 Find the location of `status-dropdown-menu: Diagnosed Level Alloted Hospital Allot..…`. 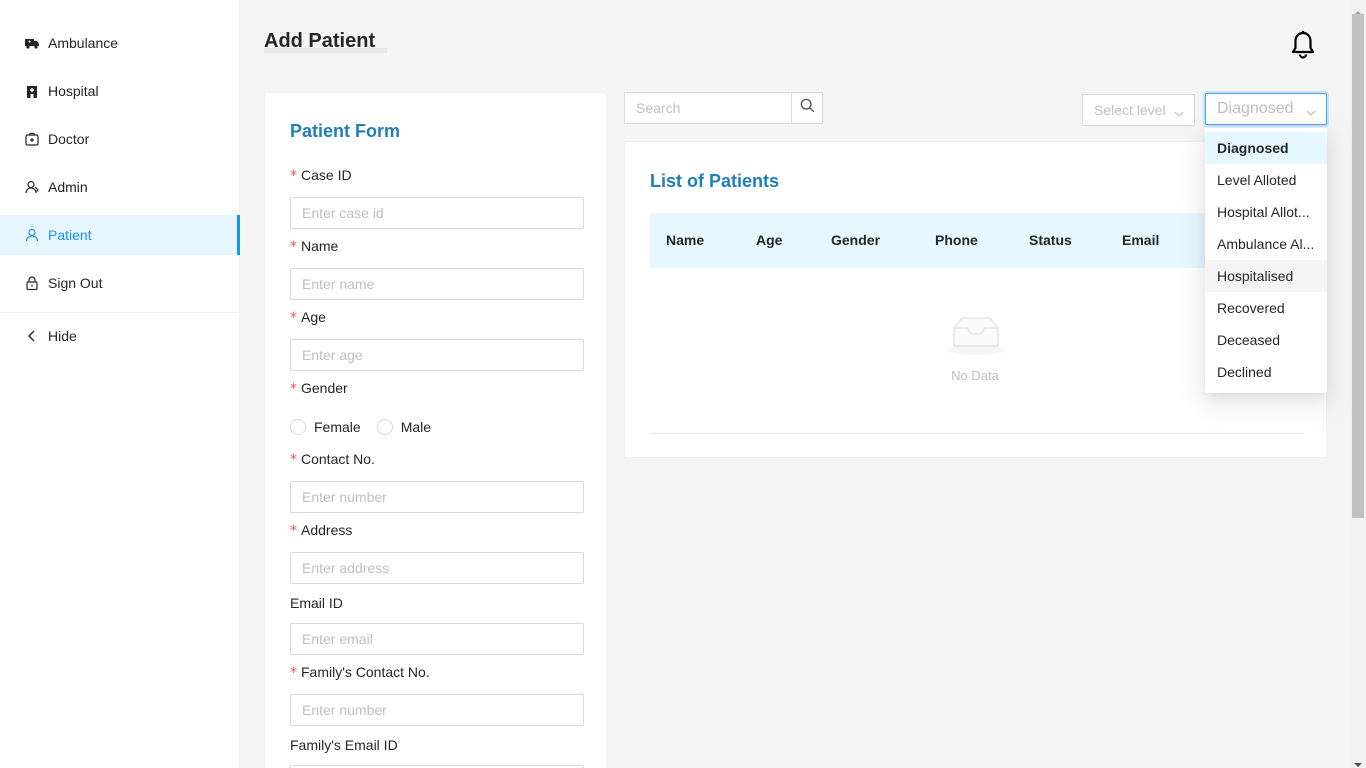

status-dropdown-menu: Diagnosed Level Alloted Hospital Allot..… is located at coordinates (1266, 260).